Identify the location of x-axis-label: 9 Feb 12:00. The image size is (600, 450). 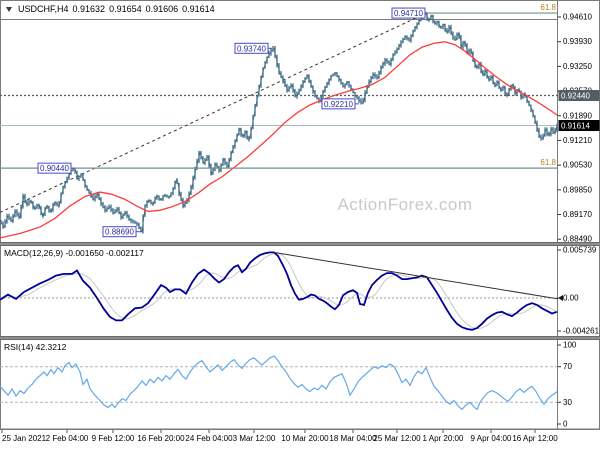
(113, 438).